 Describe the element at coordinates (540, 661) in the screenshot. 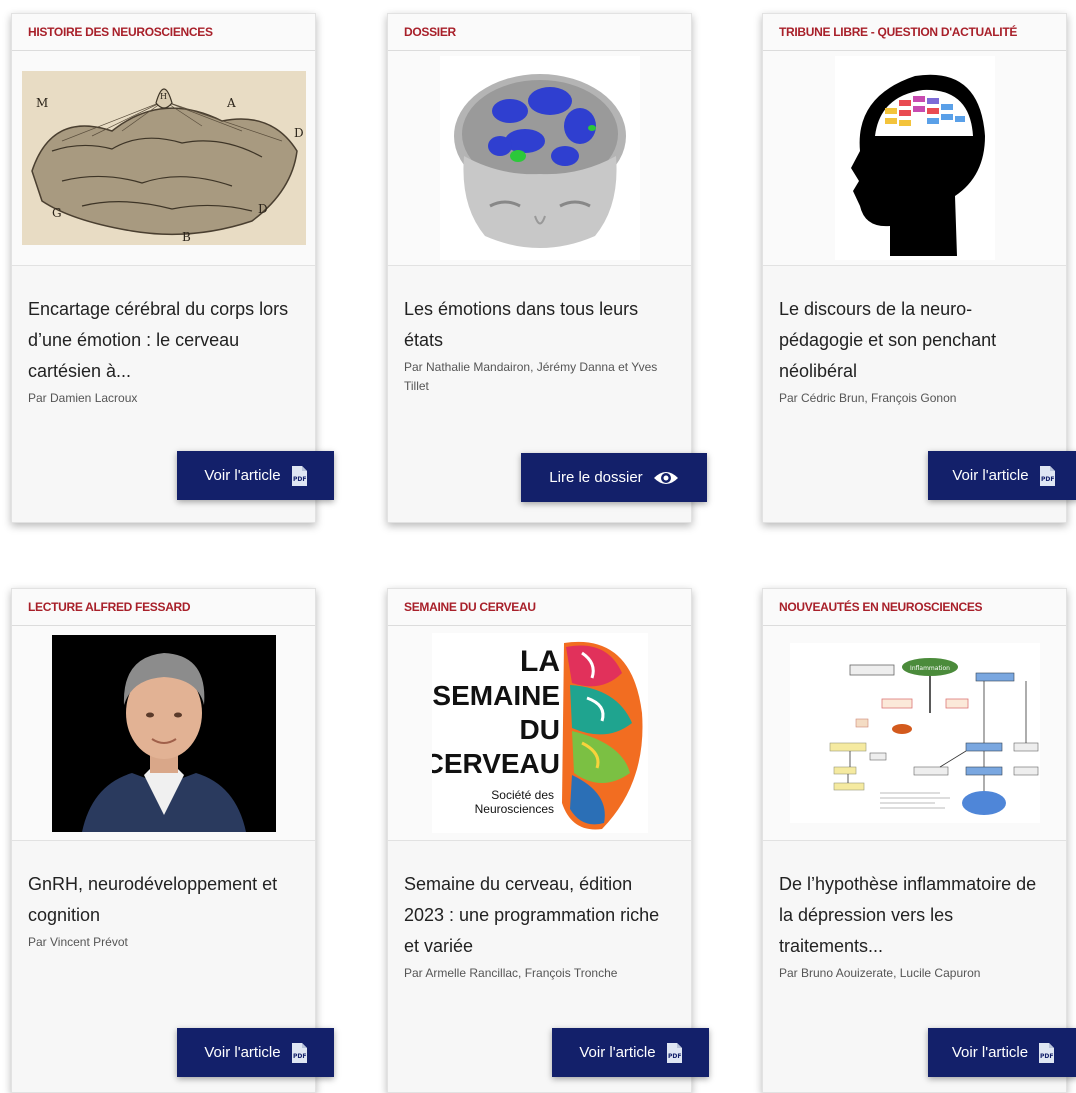

I see `logo-line: LA` at that location.